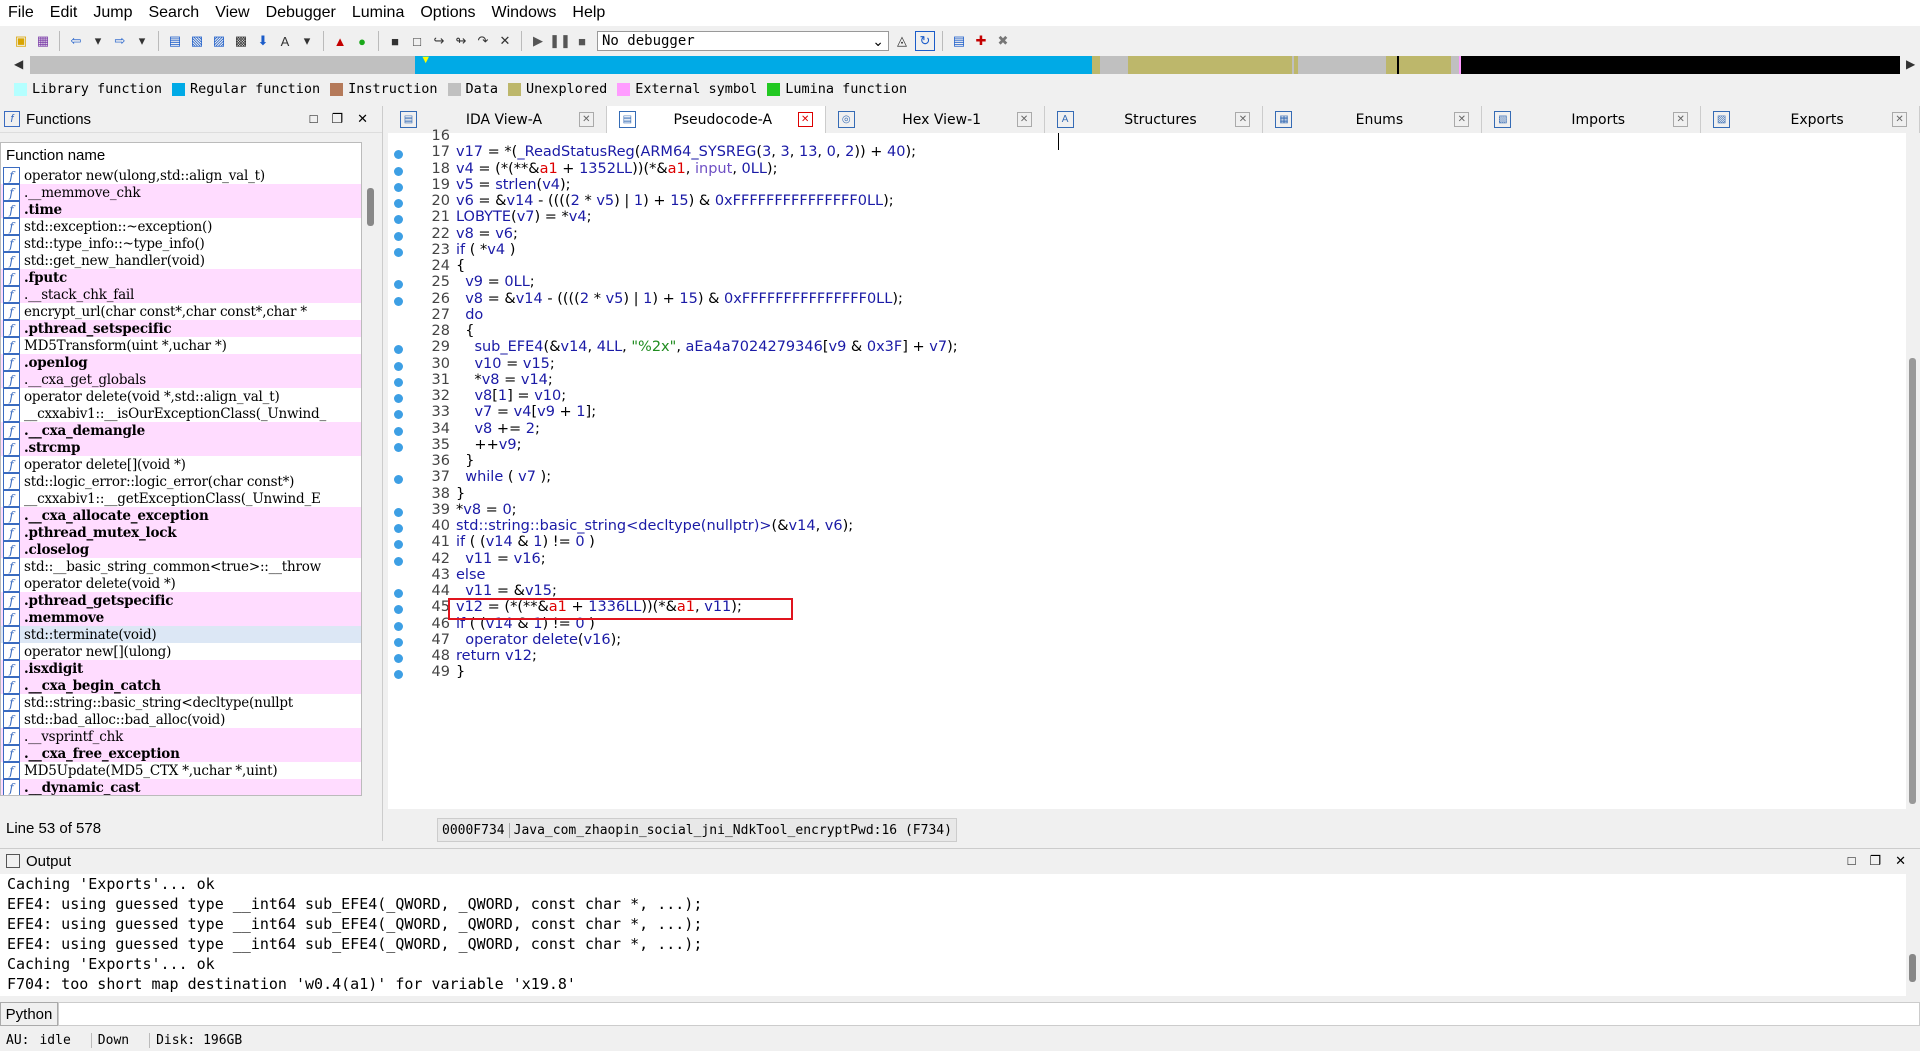 This screenshot has width=1920, height=1051. Describe the element at coordinates (181, 515) in the screenshot. I see `function-list-item: f .__cxa_allocate_exception` at that location.